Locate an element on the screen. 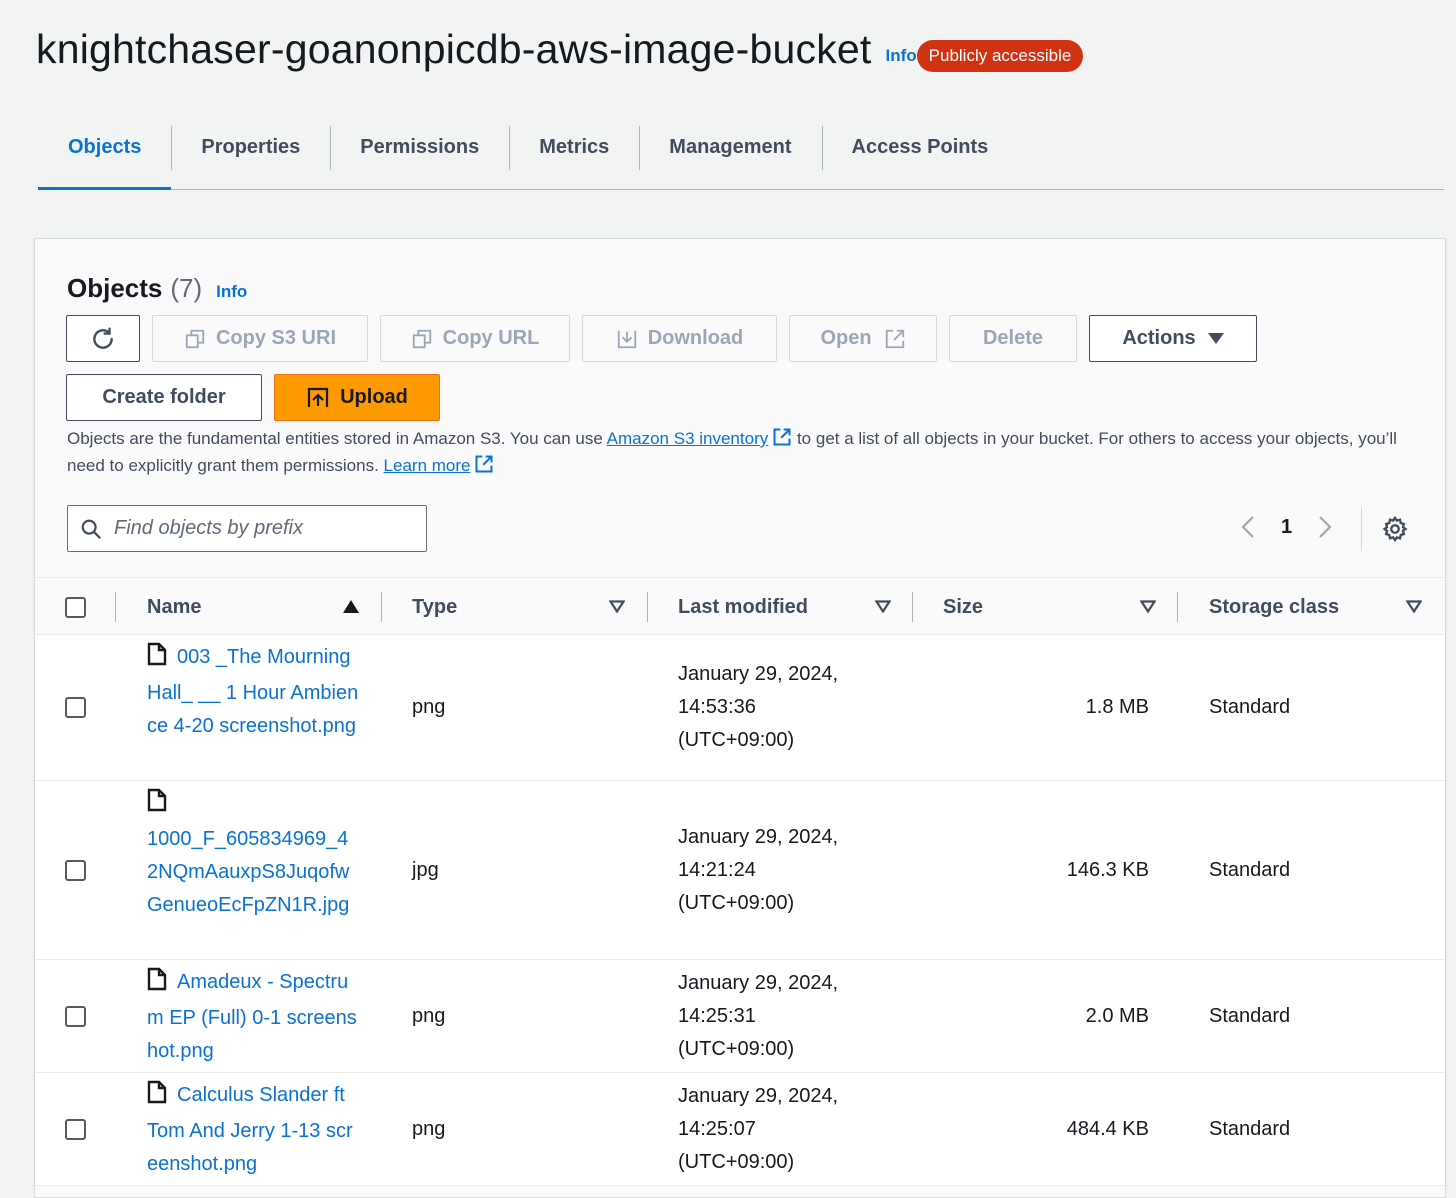  modified-time: 14:25:31 is located at coordinates (717, 1016).